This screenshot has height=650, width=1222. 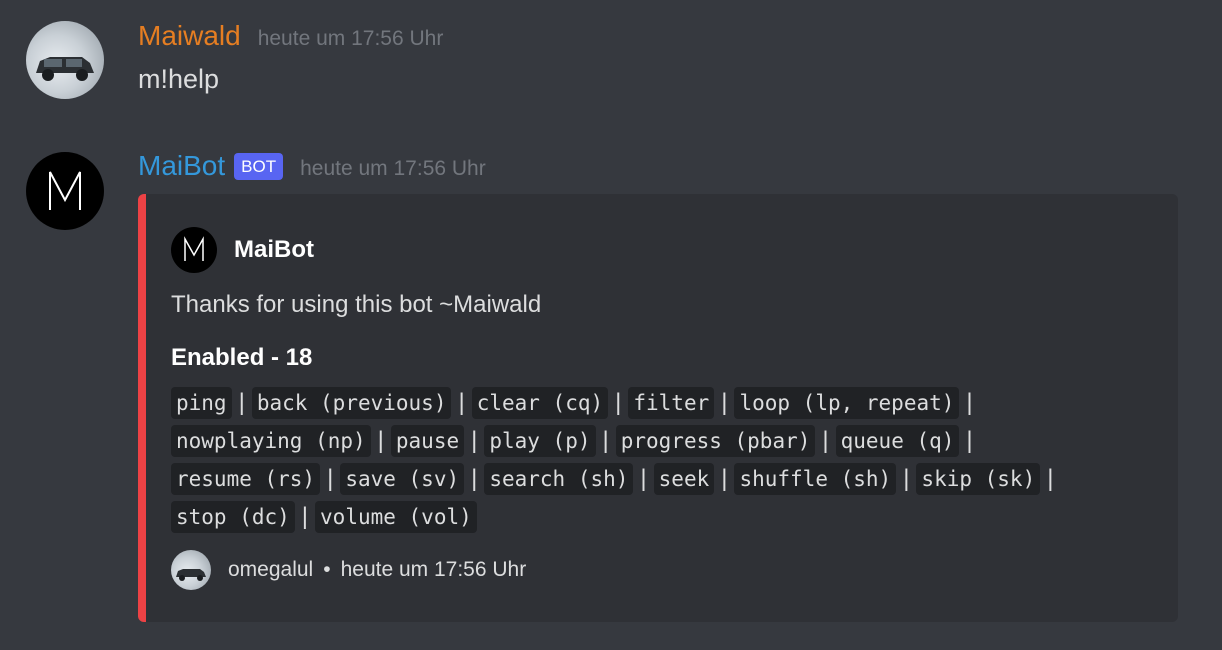 I want to click on command-code: resume (rs), so click(x=246, y=479).